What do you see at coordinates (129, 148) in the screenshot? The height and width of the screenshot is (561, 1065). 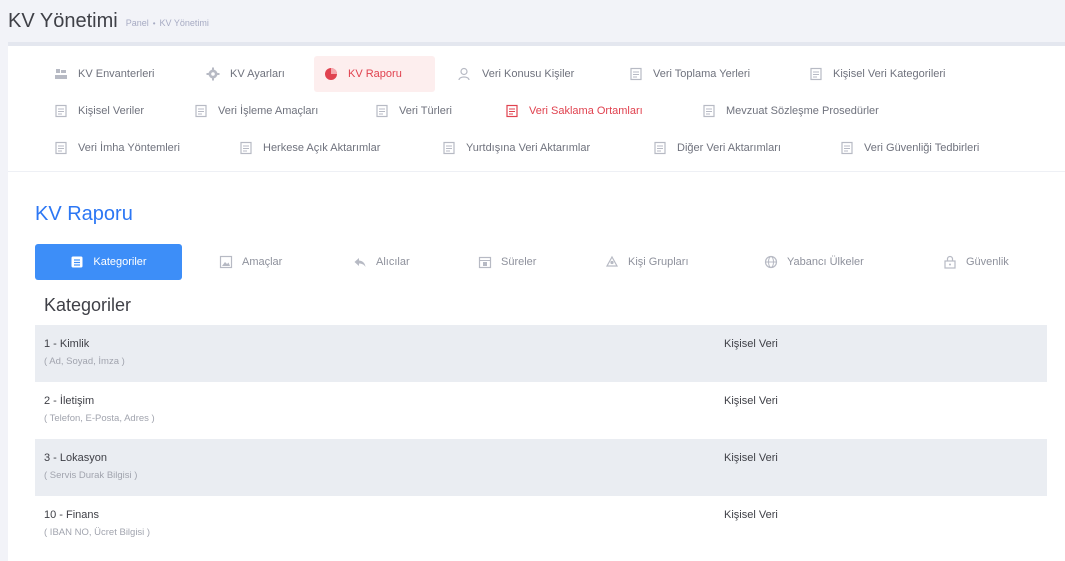 I see `nav-item-label: Veri İmha Yöntemleri` at bounding box center [129, 148].